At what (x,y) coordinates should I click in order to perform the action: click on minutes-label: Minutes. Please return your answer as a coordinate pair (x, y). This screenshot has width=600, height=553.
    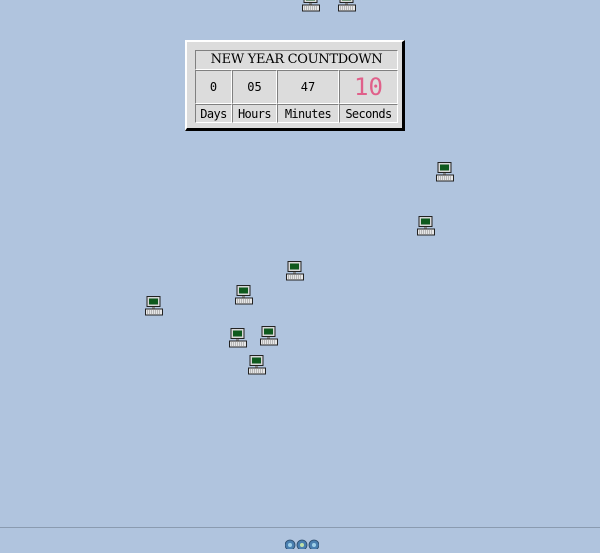
    Looking at the image, I should click on (308, 113).